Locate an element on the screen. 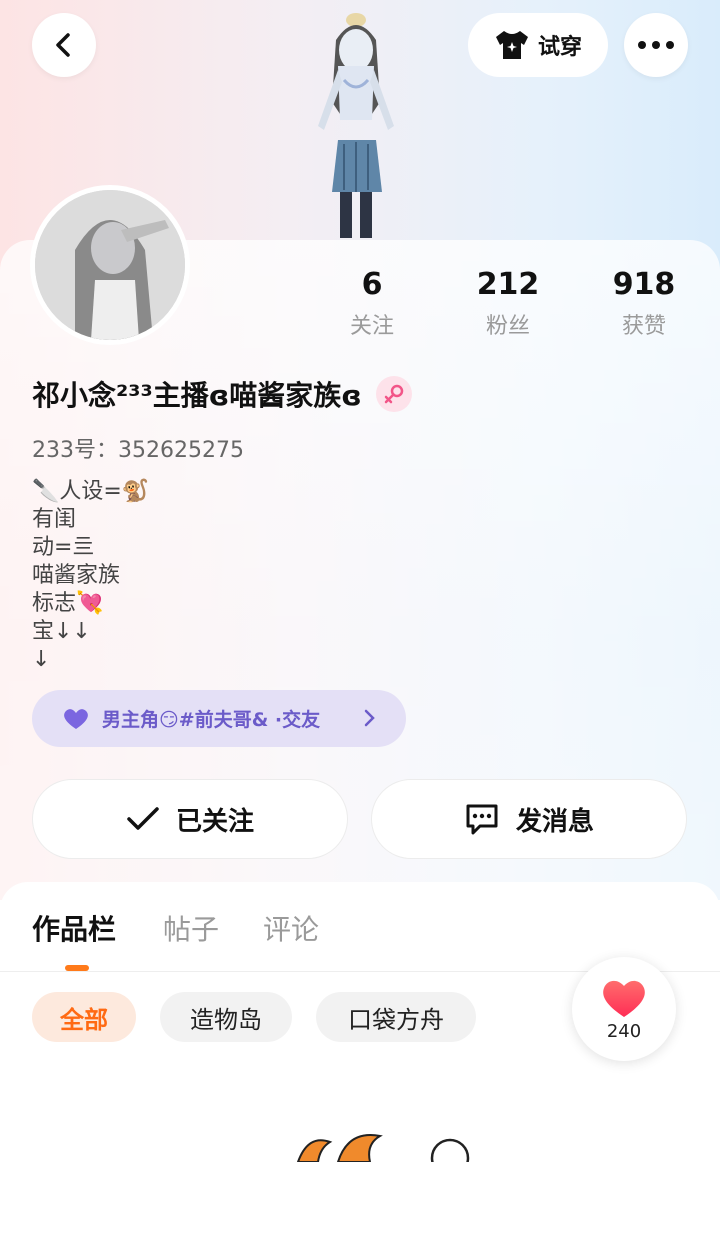 This screenshot has width=720, height=1233. purple-heart-icon is located at coordinates (76, 718).